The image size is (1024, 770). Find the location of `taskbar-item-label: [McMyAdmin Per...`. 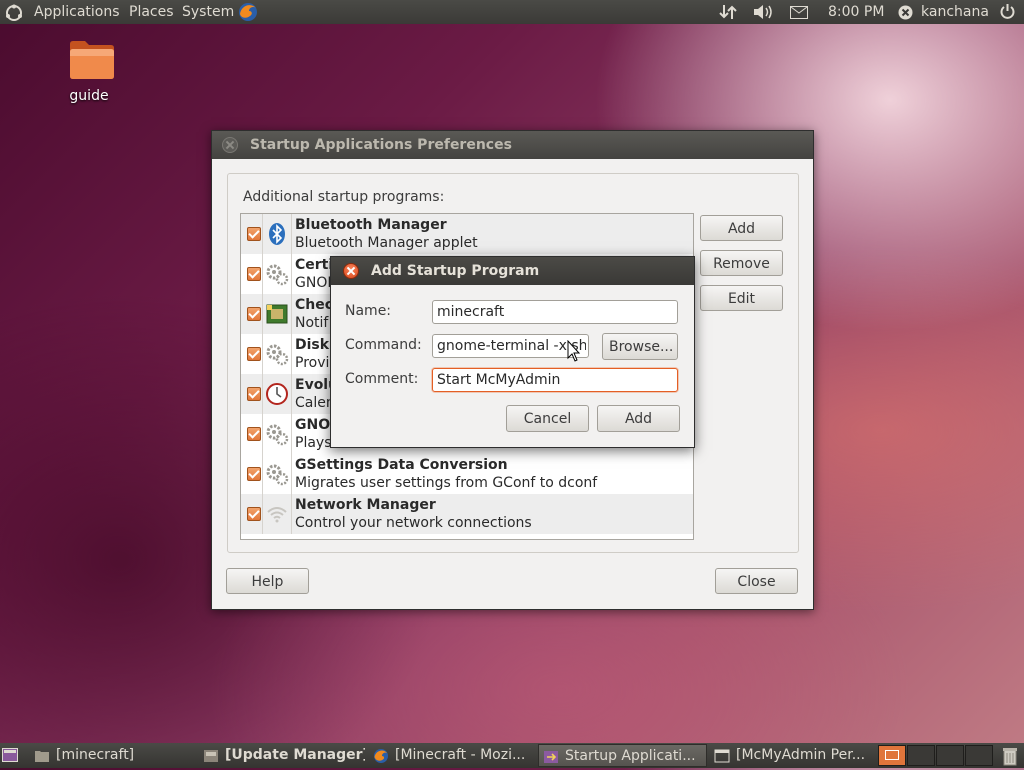

taskbar-item-label: [McMyAdmin Per... is located at coordinates (801, 755).